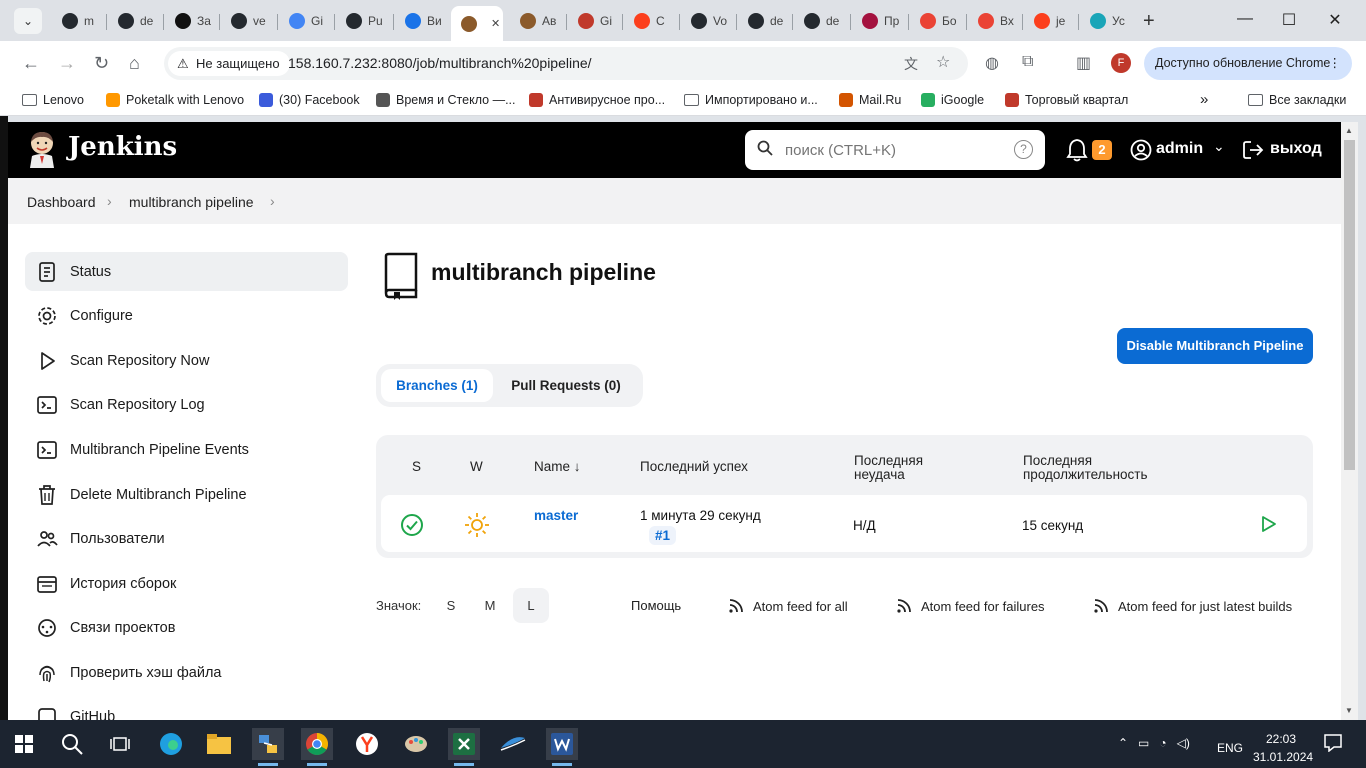 The image size is (1366, 768). I want to click on icon-size-s: S, so click(451, 605).